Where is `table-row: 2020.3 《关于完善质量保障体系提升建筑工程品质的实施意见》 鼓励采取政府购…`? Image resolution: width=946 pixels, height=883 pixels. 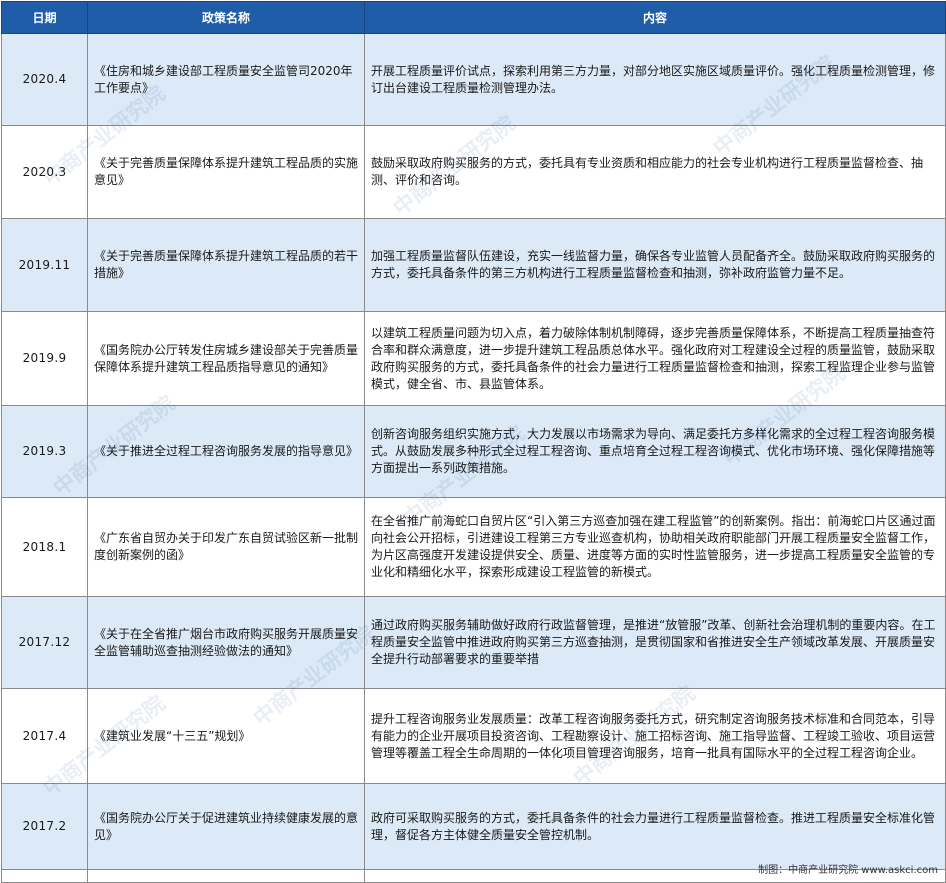 table-row: 2020.3 《关于完善质量保障体系提升建筑工程品质的实施意见》 鼓励采取政府购… is located at coordinates (473, 172).